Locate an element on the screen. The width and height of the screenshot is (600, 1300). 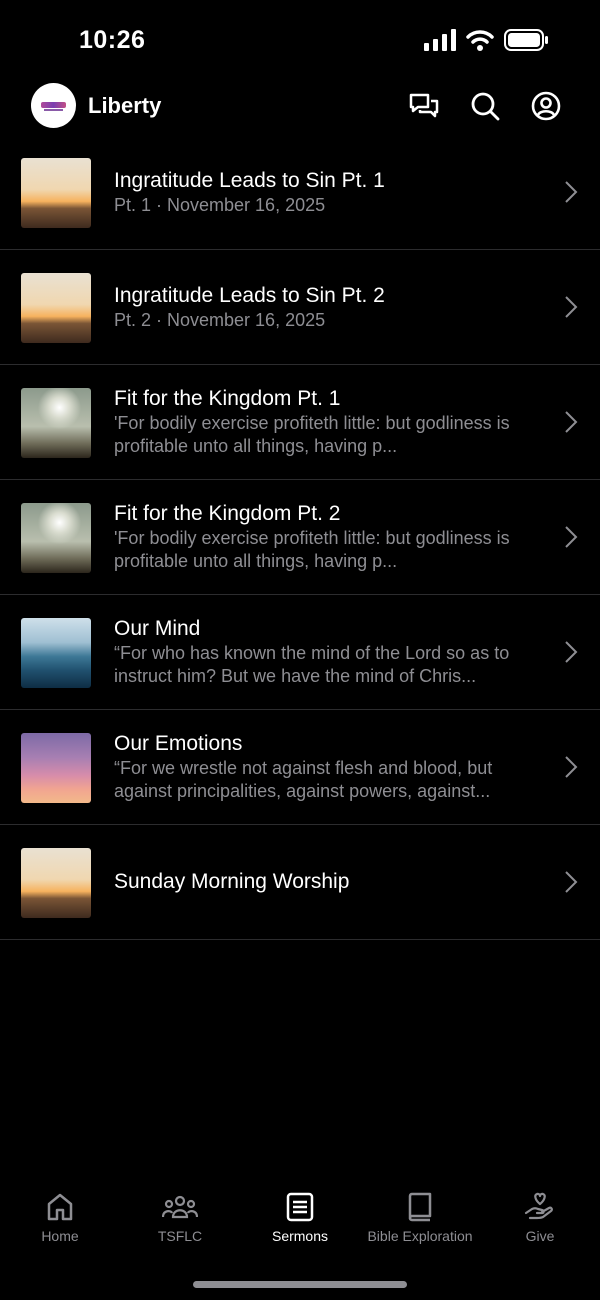
app-header: Liberty is located at coordinates (300, 106).